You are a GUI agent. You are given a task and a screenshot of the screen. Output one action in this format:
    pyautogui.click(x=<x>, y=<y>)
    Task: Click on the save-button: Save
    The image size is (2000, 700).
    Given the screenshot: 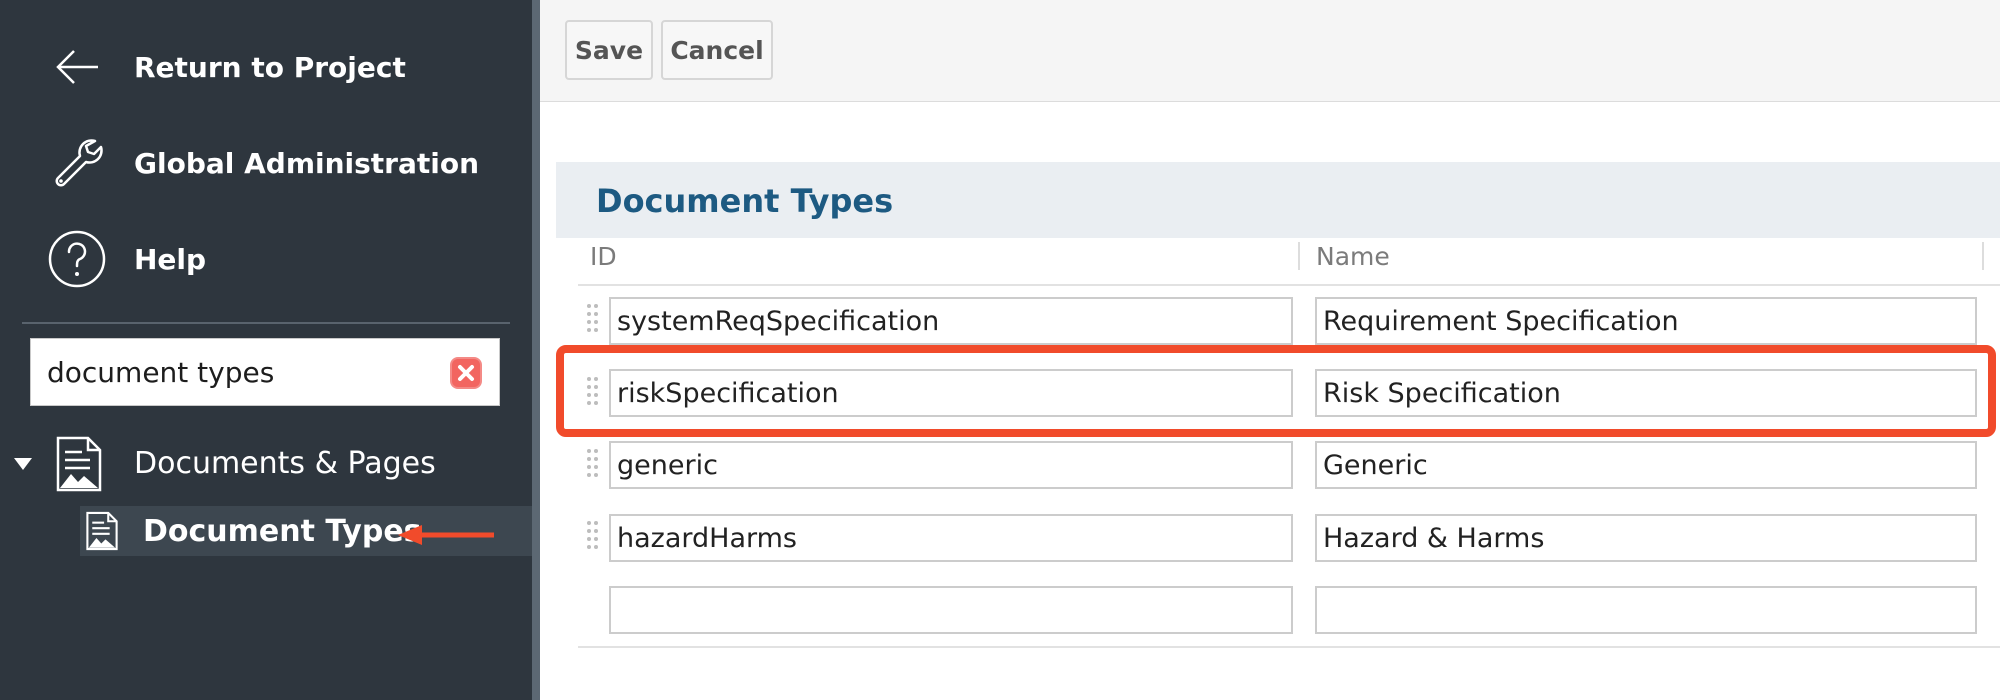 What is the action you would take?
    pyautogui.click(x=609, y=50)
    